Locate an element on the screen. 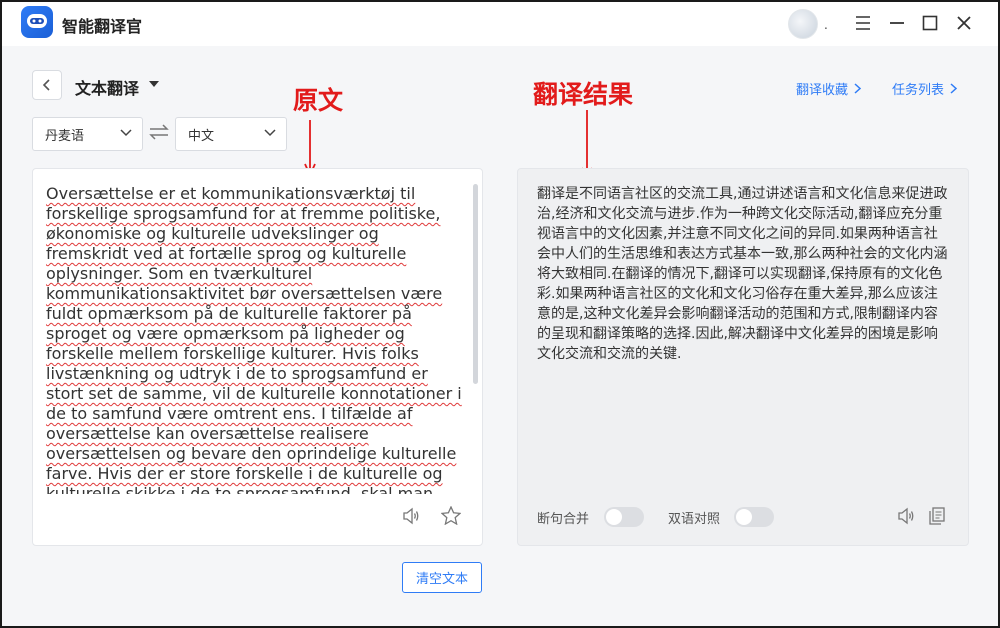 The width and height of the screenshot is (1000, 628). sentence-merge-label: 断句合并 is located at coordinates (563, 519).